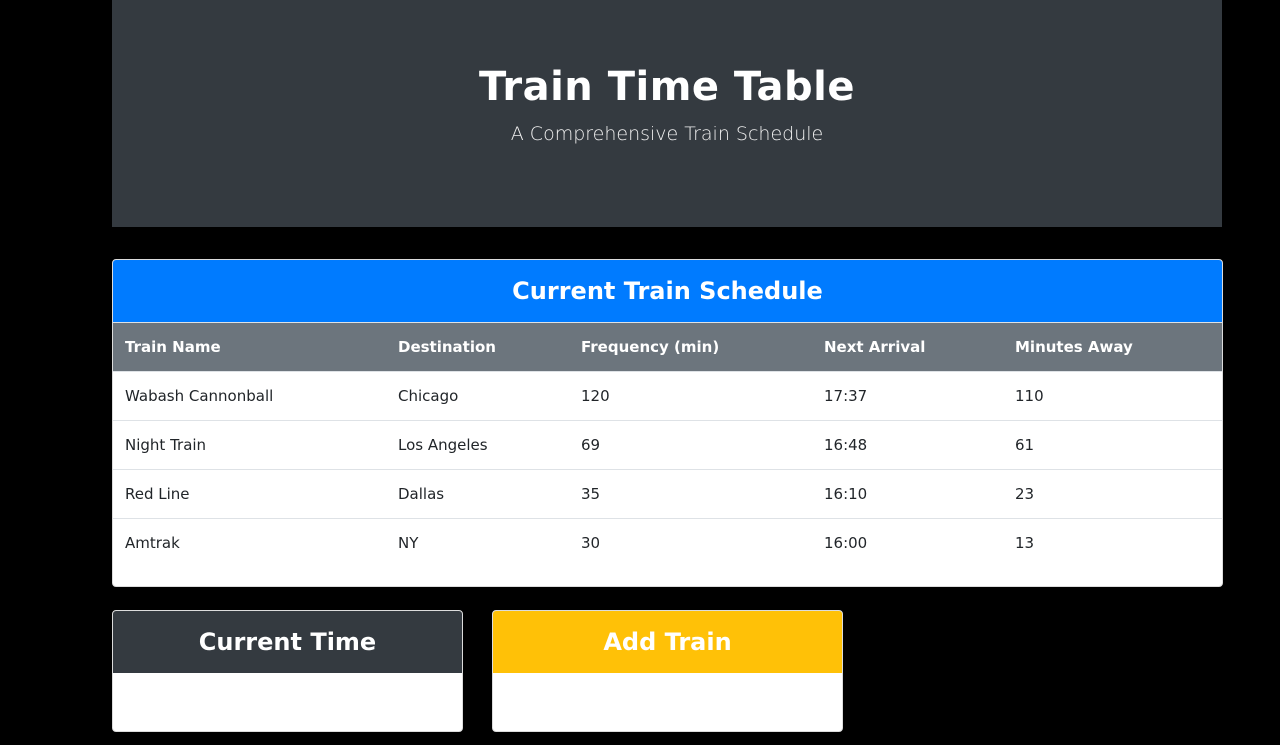  I want to click on table-row: Amtrak NY 30 16:00 13, so click(667, 543).